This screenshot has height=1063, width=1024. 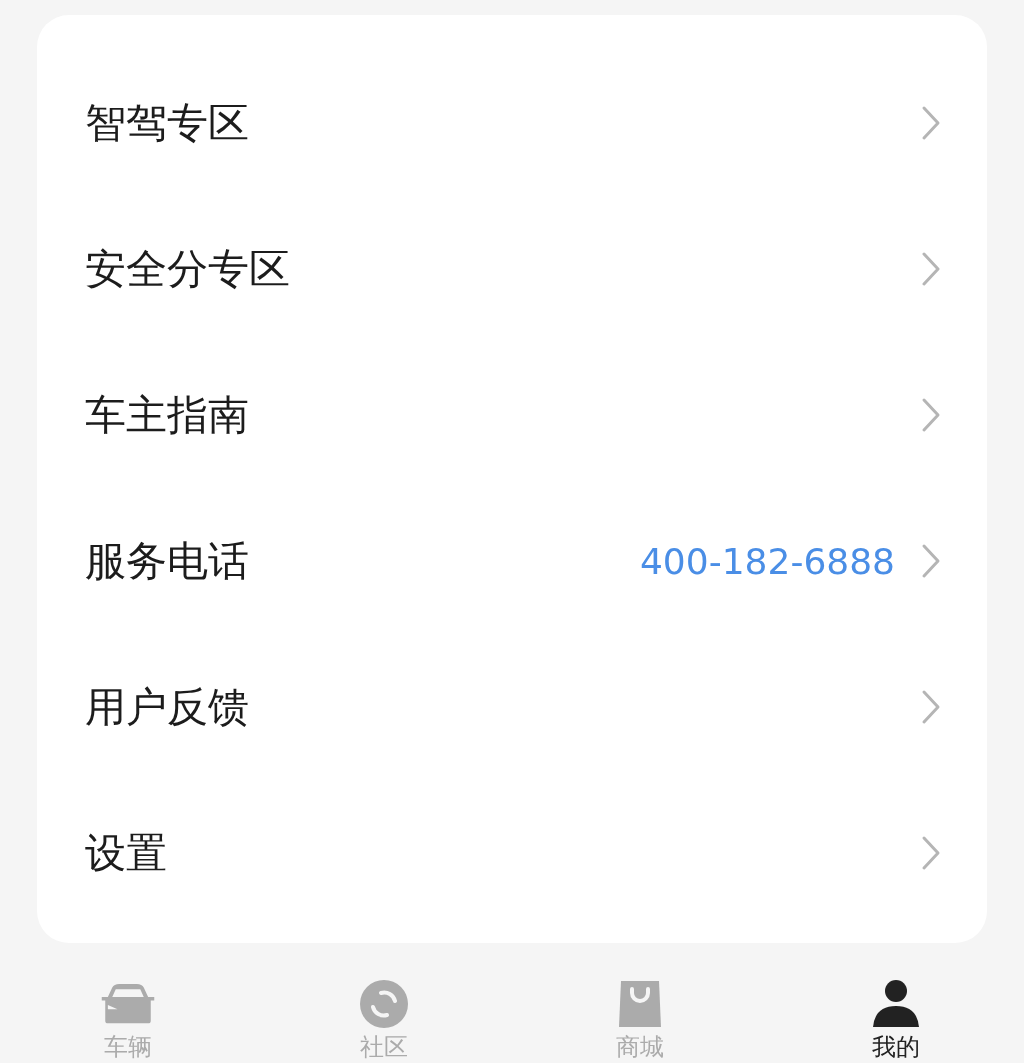 I want to click on menu-item: 车主指南, so click(x=512, y=415).